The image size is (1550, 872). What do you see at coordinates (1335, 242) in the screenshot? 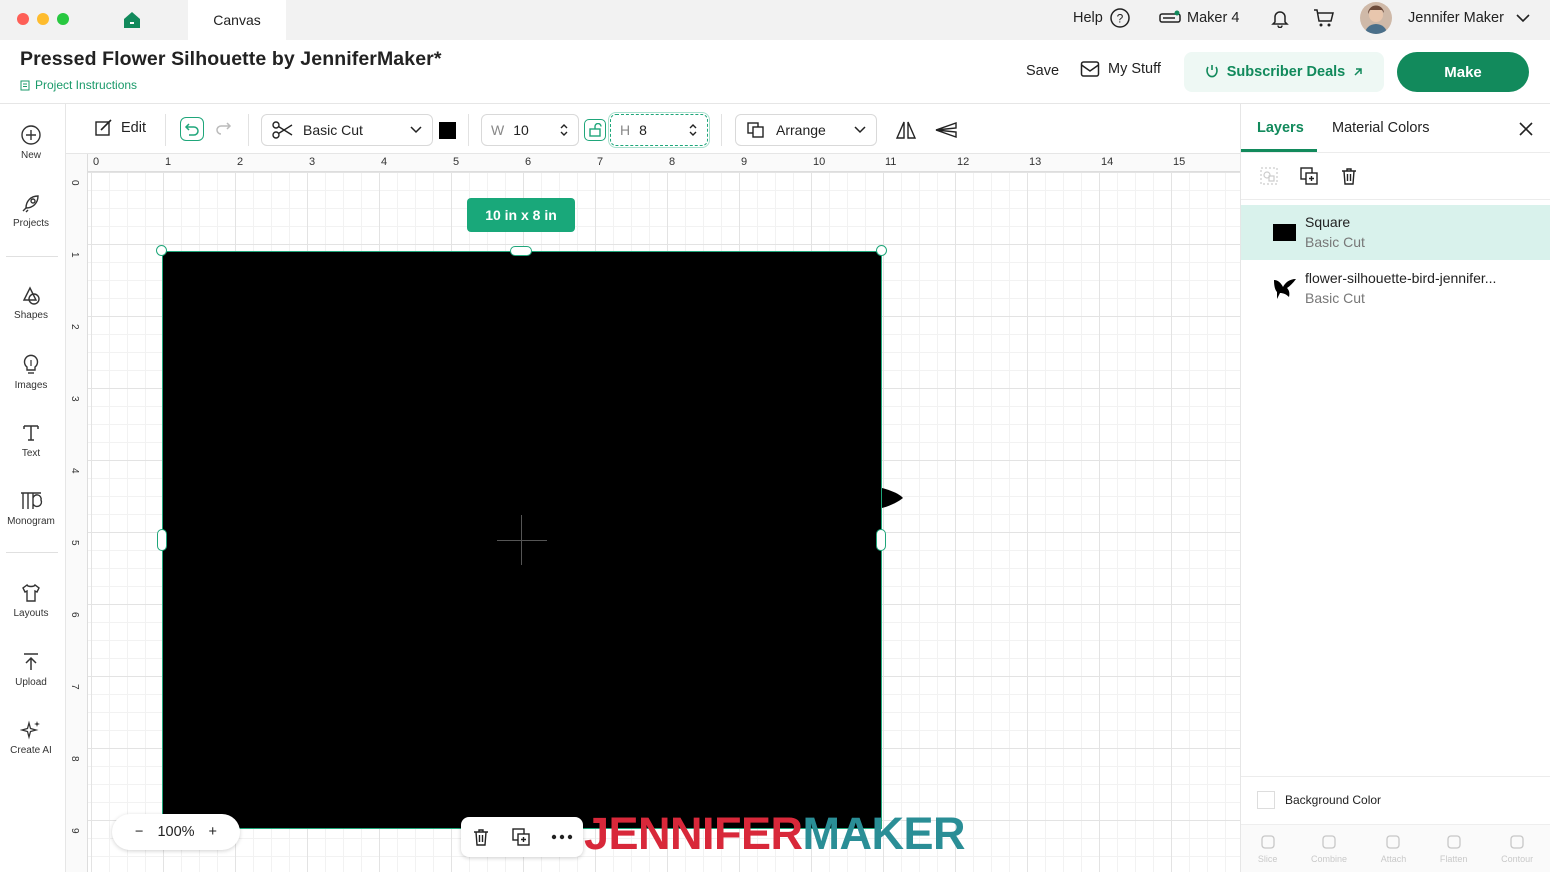
I see `layer-operation: Basic Cut` at bounding box center [1335, 242].